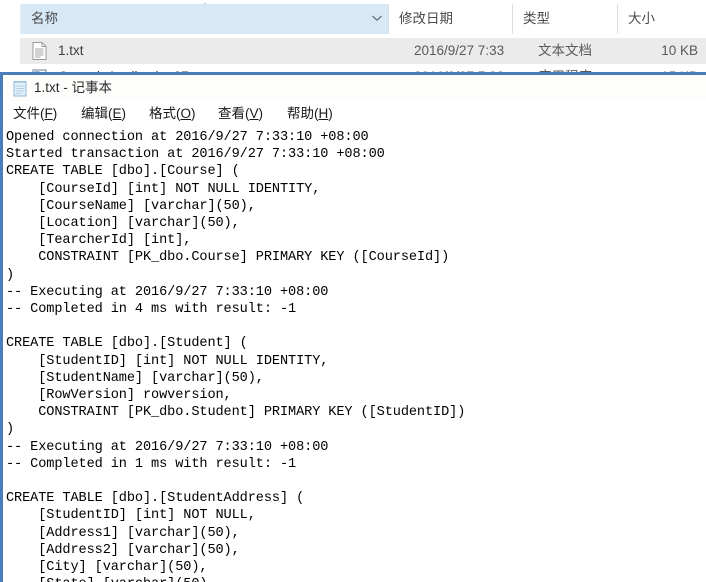  What do you see at coordinates (426, 18) in the screenshot?
I see `column-header-date-modified-label: 修改日期` at bounding box center [426, 18].